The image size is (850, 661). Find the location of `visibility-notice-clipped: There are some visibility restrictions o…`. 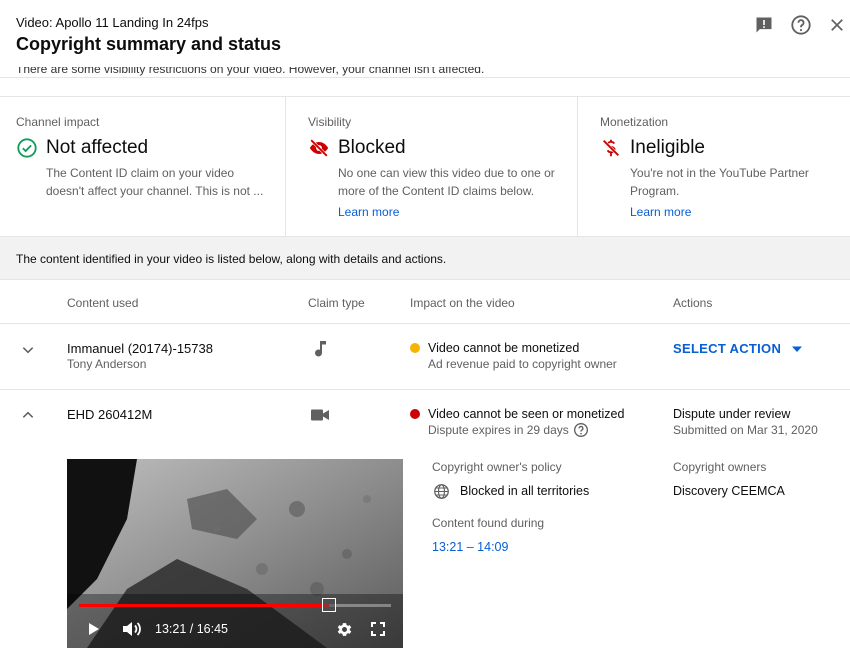

visibility-notice-clipped: There are some visibility restrictions o… is located at coordinates (250, 71).